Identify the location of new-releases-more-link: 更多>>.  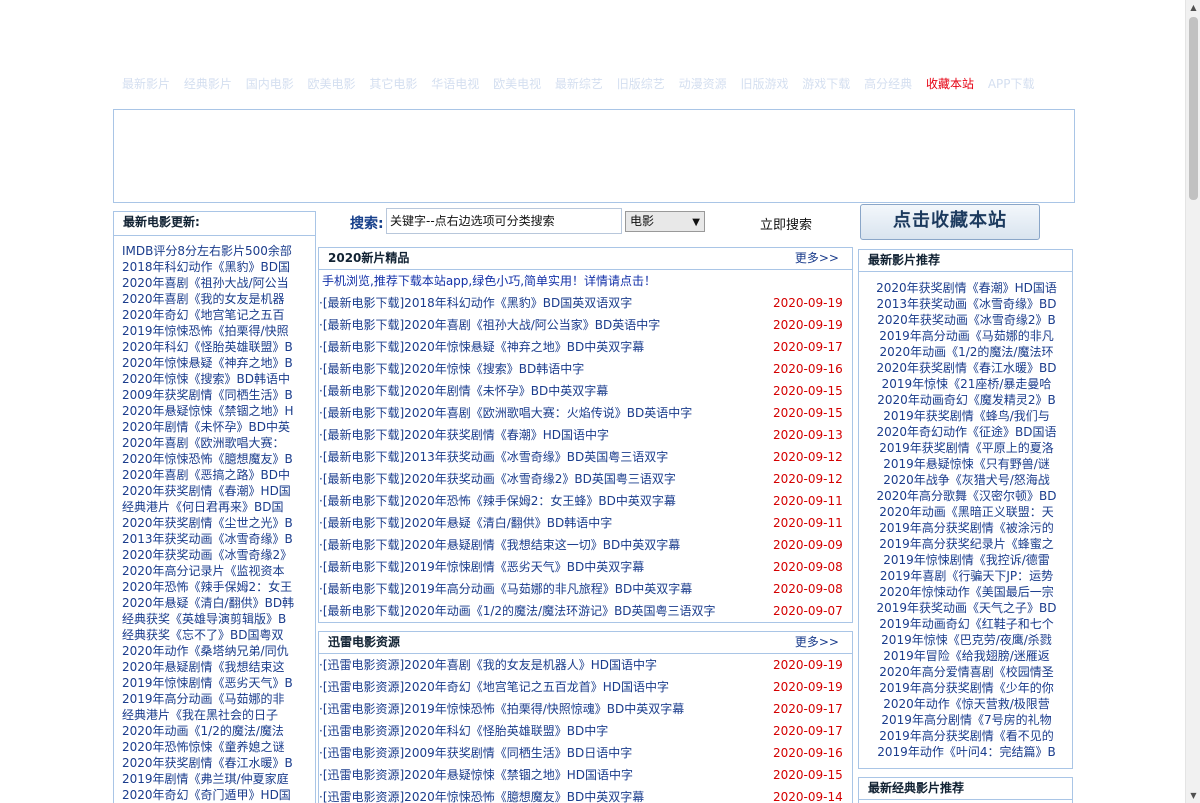
(817, 258).